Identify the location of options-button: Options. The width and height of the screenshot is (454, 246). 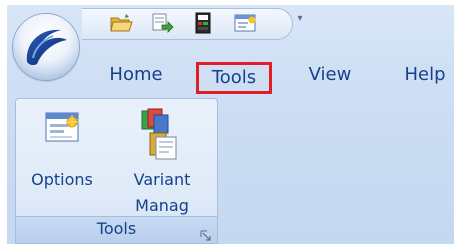
(62, 160).